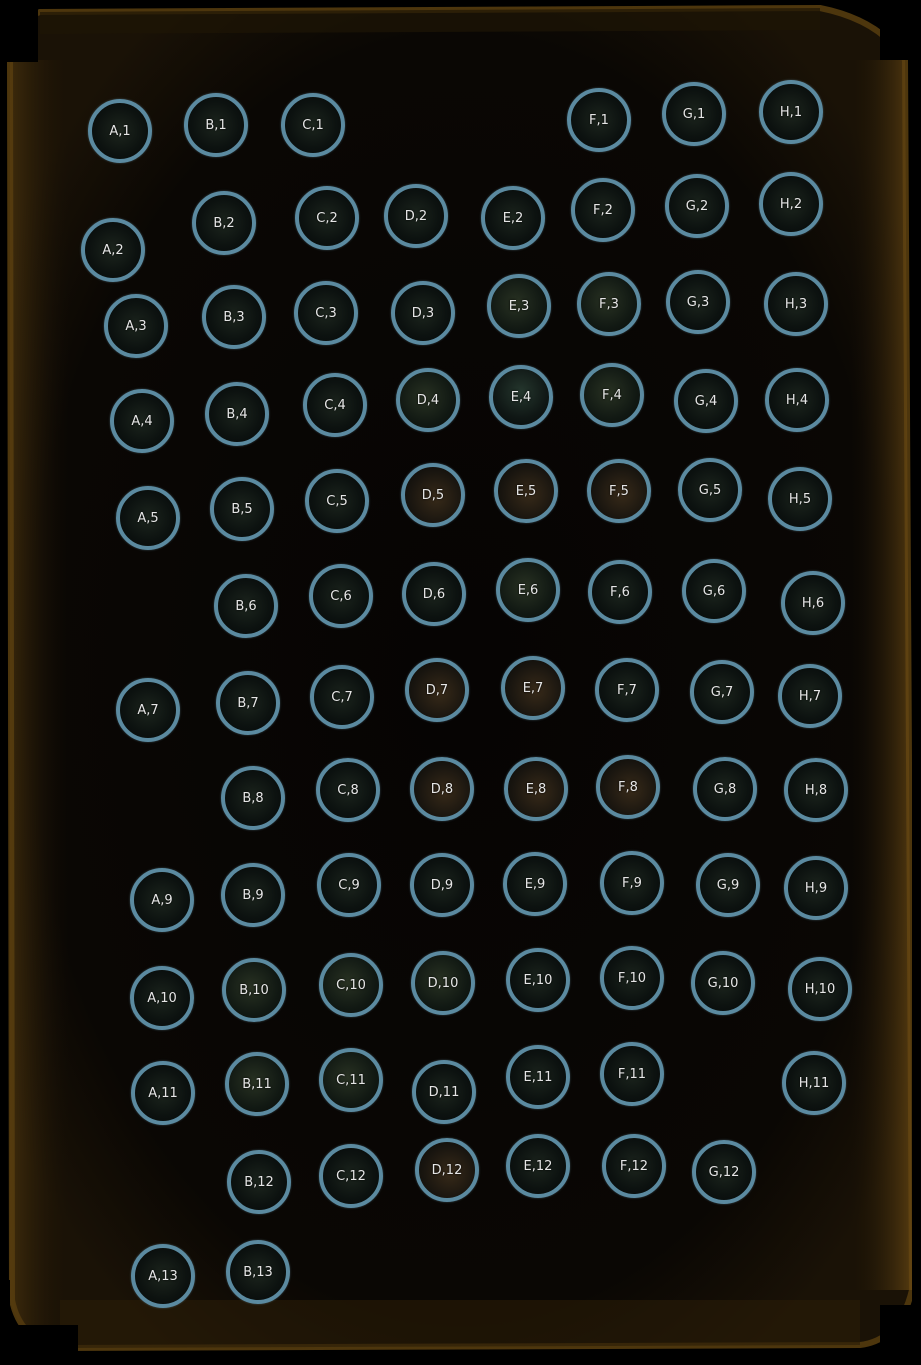  What do you see at coordinates (348, 790) in the screenshot?
I see `tissue-core: C,8` at bounding box center [348, 790].